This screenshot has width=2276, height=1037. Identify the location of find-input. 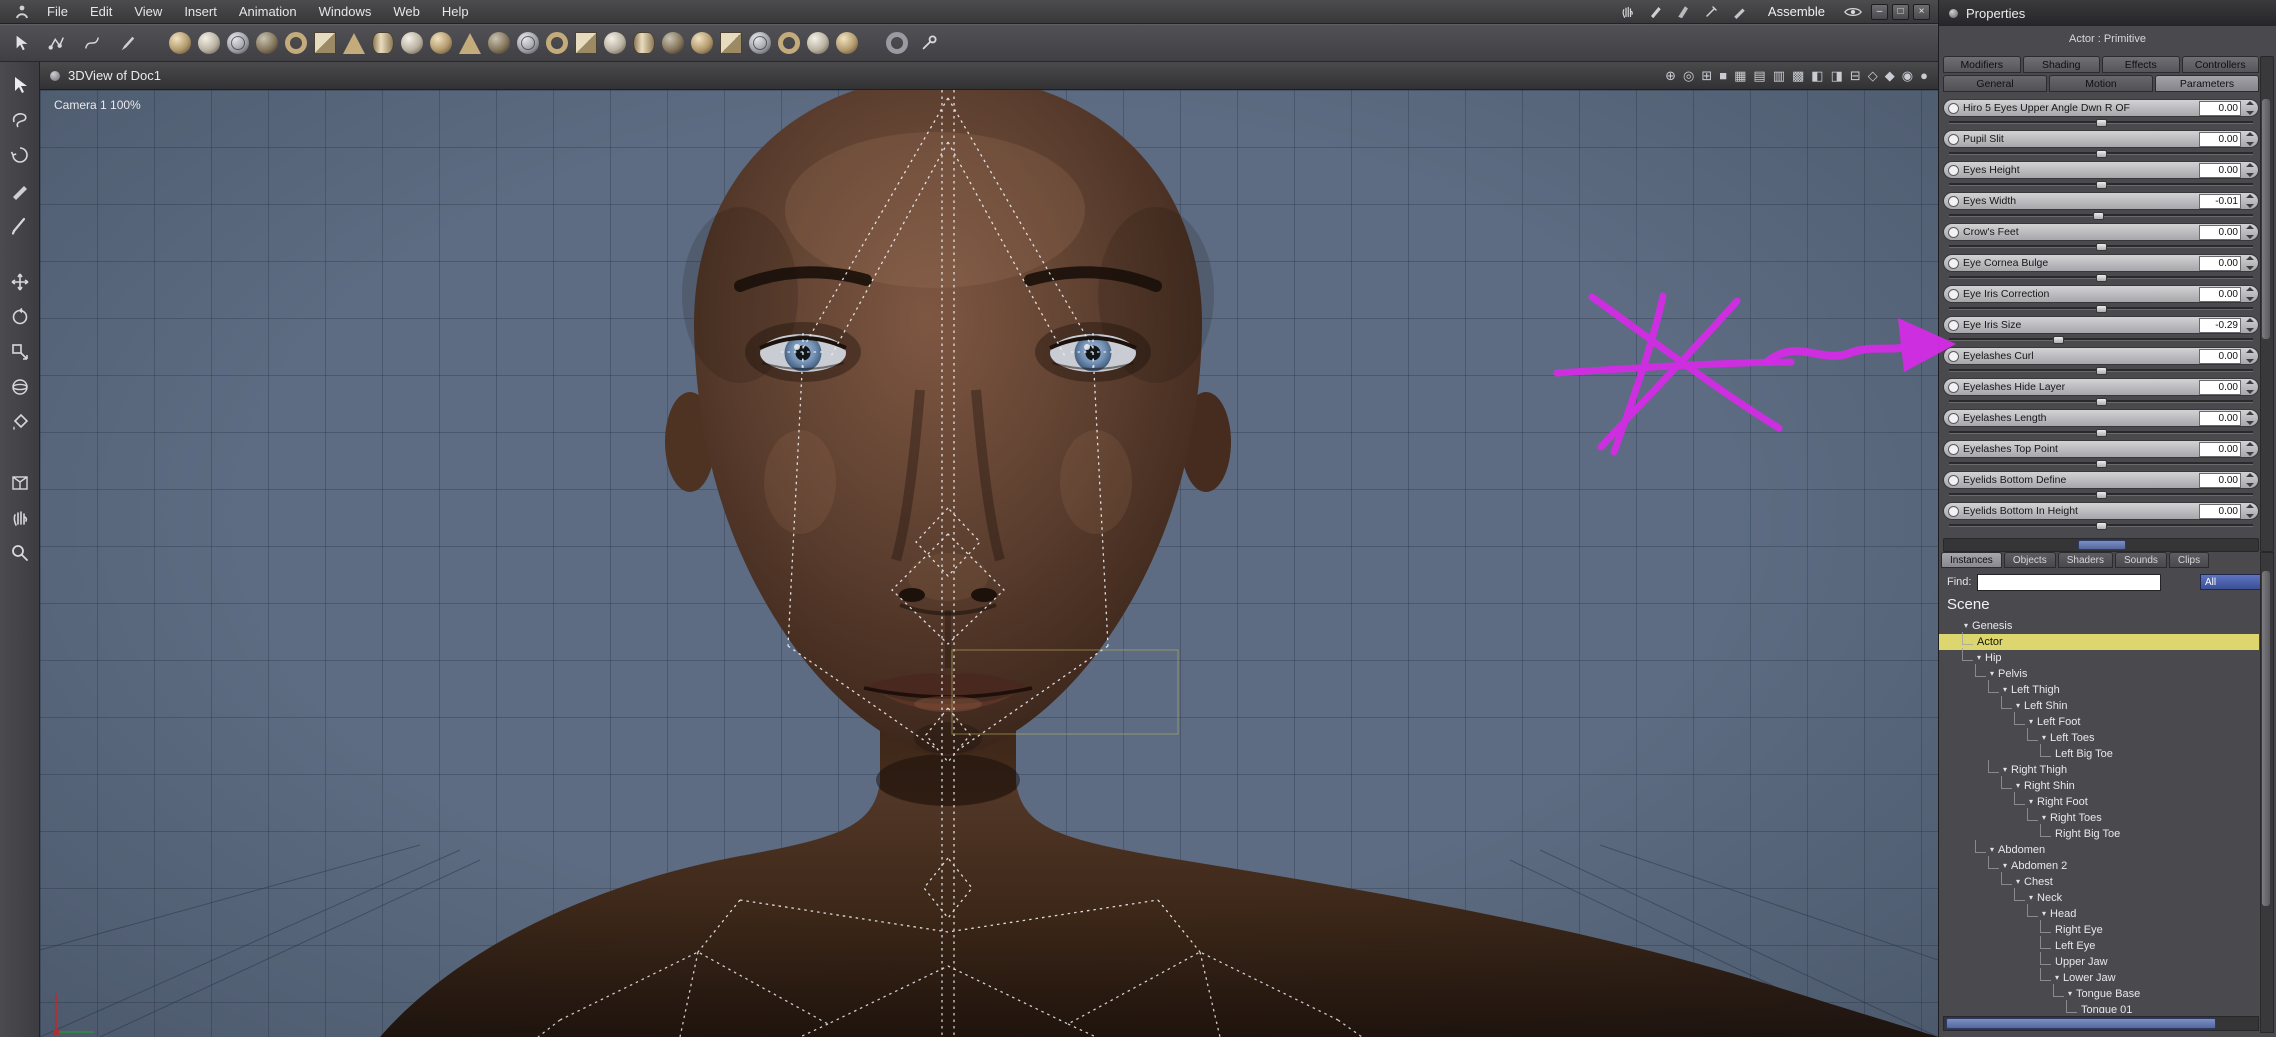
(2069, 582).